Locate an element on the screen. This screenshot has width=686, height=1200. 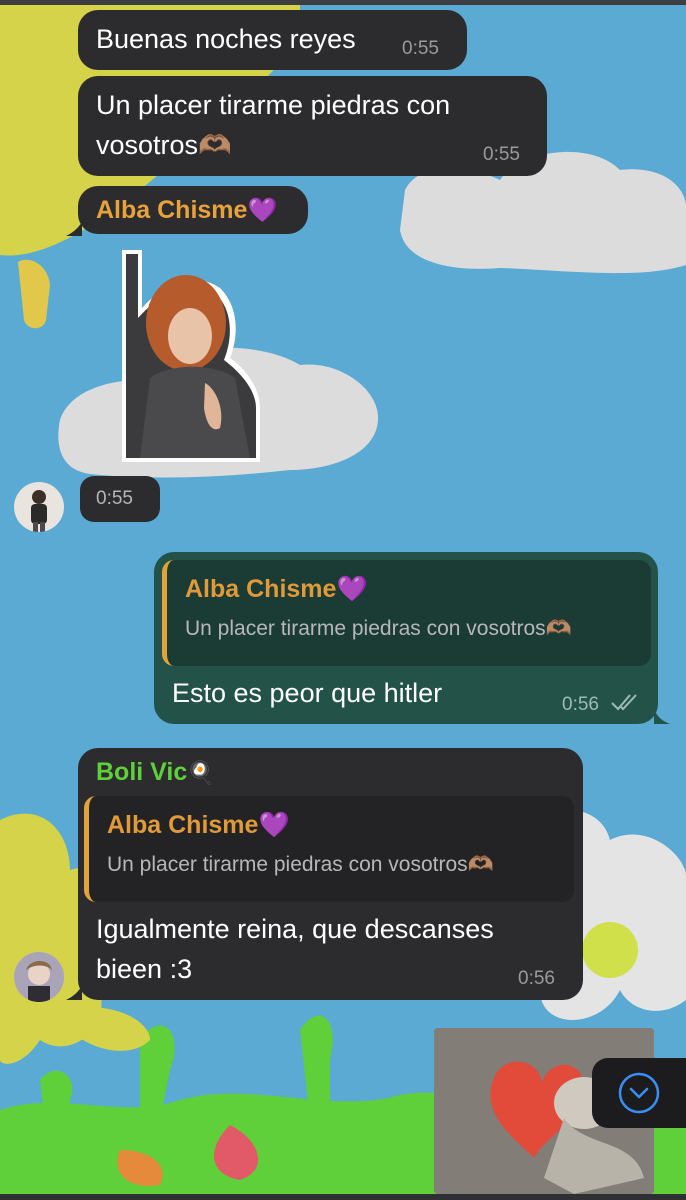
sticker-time-badge: 0:55 is located at coordinates (120, 499).